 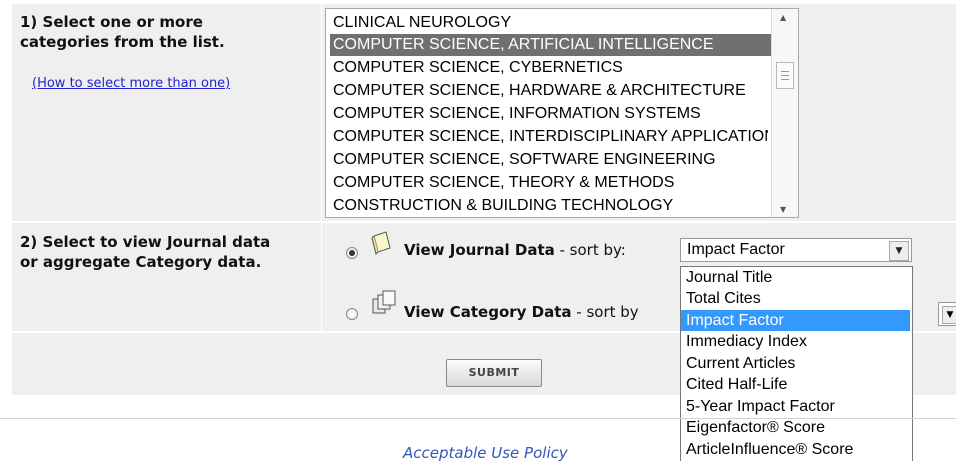 What do you see at coordinates (785, 75) in the screenshot?
I see `scrollbar-thumb` at bounding box center [785, 75].